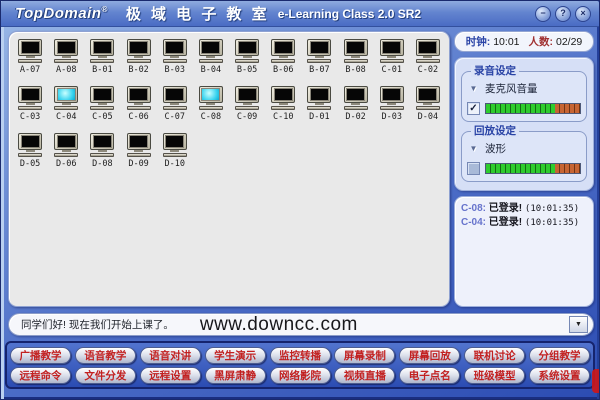 The image size is (600, 400). Describe the element at coordinates (102, 164) in the screenshot. I see `computer-label: D-08` at that location.